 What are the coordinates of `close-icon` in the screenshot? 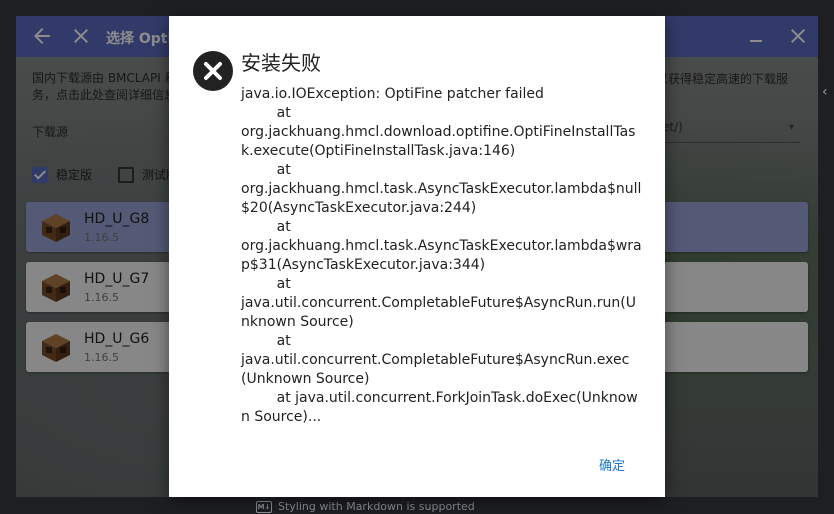 It's located at (213, 71).